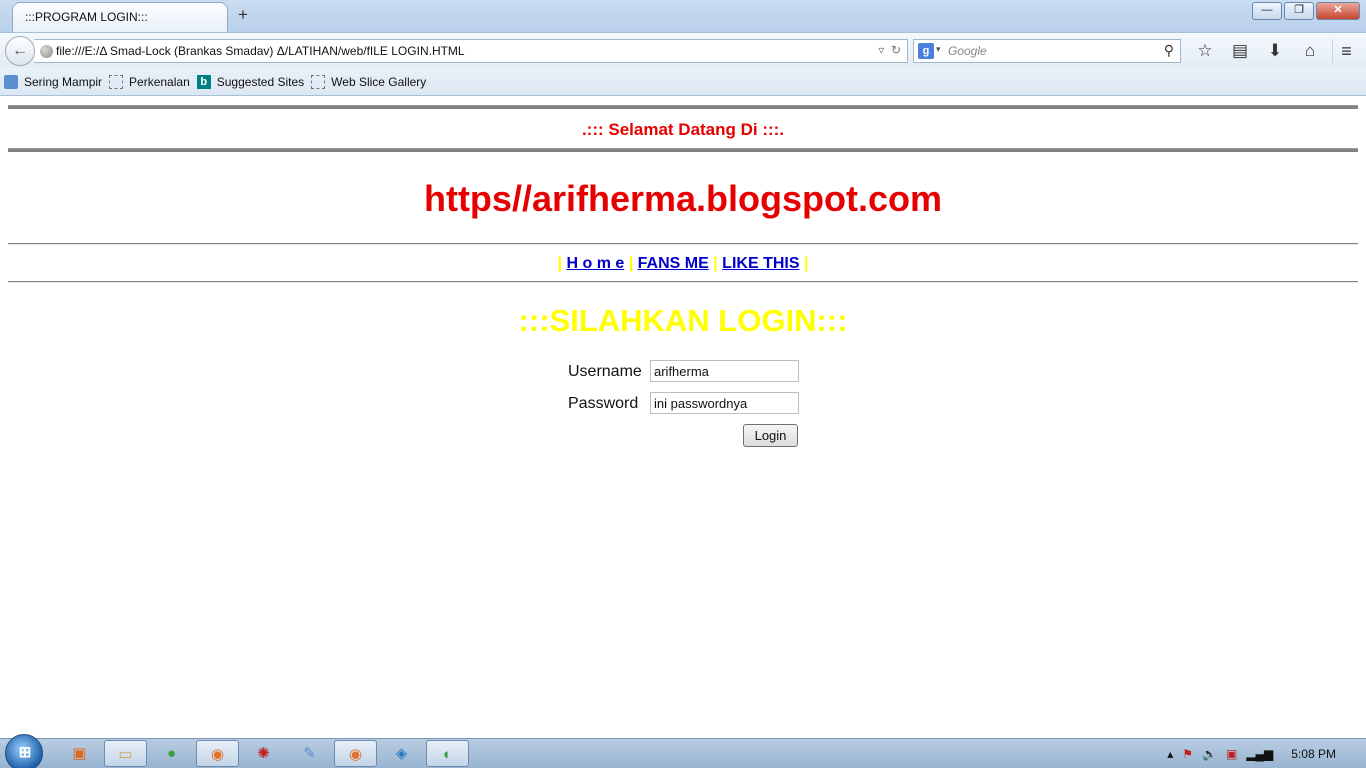  I want to click on window-controls: — ❐ ✕, so click(1305, 11).